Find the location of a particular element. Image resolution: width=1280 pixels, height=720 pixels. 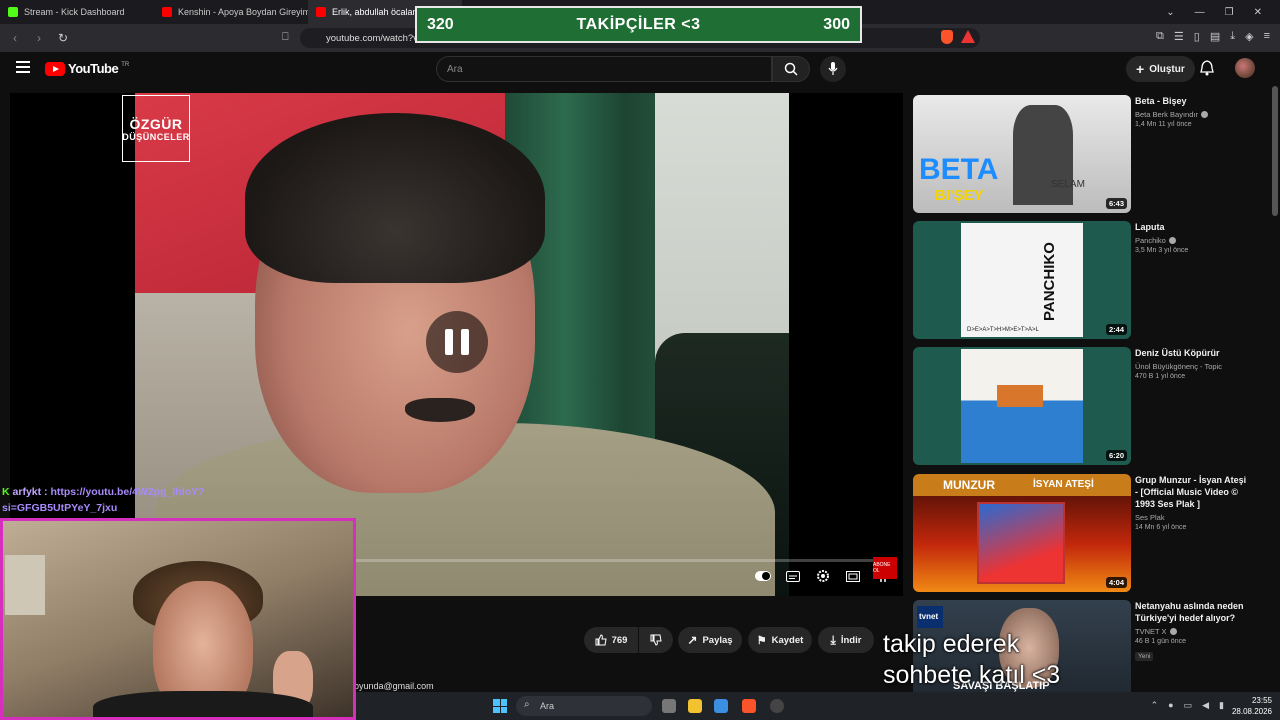

autoplay-toggle is located at coordinates (763, 576).